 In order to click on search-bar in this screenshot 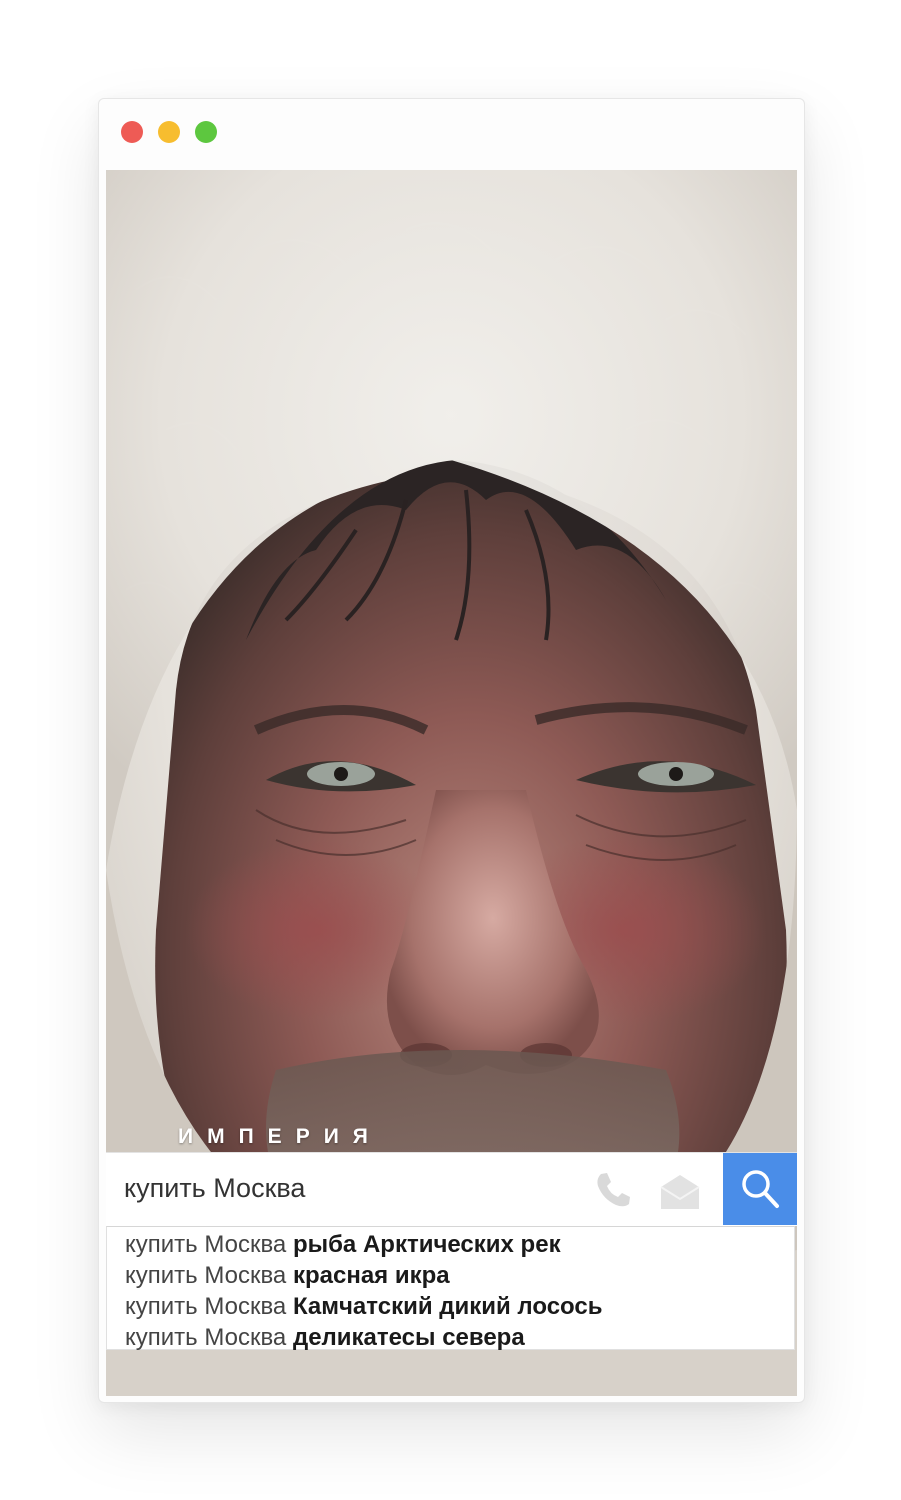, I will do `click(451, 1189)`.